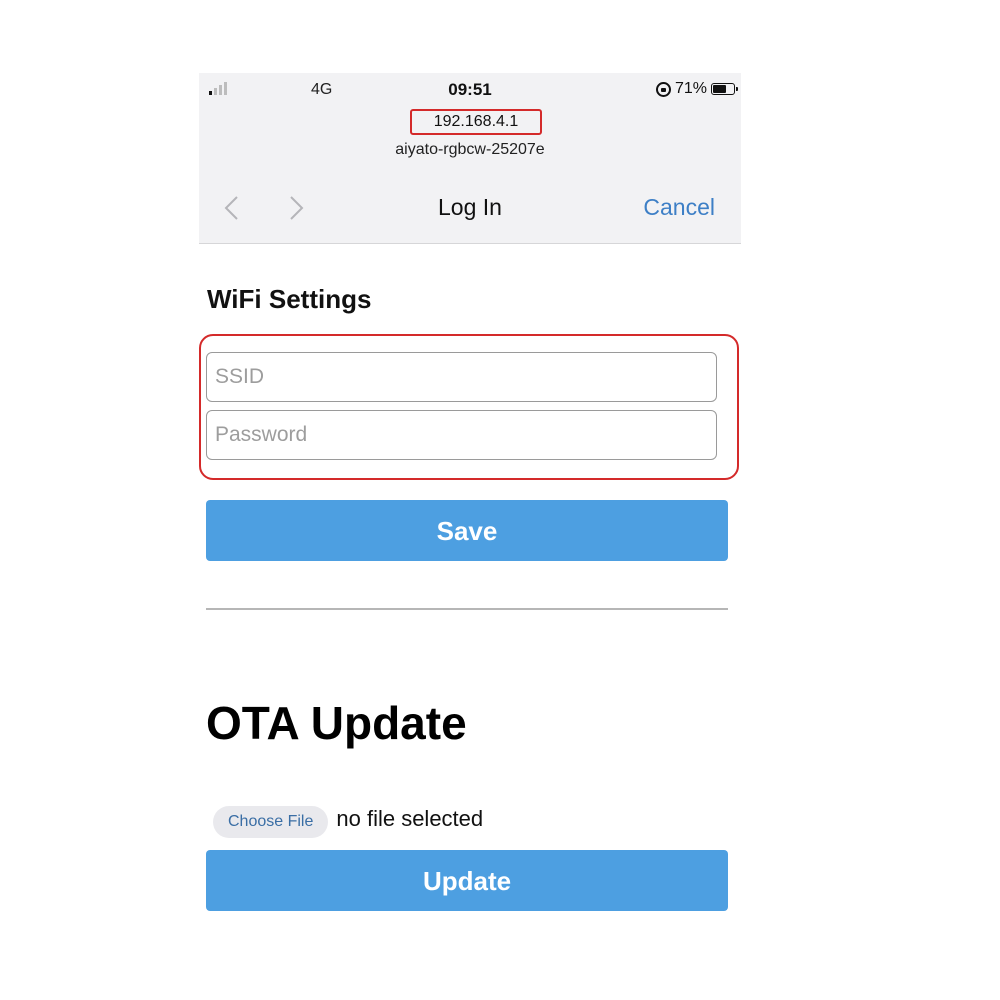  Describe the element at coordinates (470, 90) in the screenshot. I see `status-bar: 4G 09:51 71%` at that location.